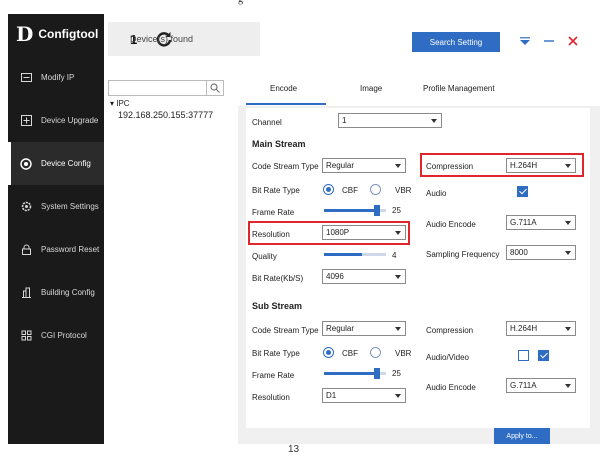 The image size is (604, 454). What do you see at coordinates (396, 373) in the screenshot?
I see `sub-frame-rate-value: 25` at bounding box center [396, 373].